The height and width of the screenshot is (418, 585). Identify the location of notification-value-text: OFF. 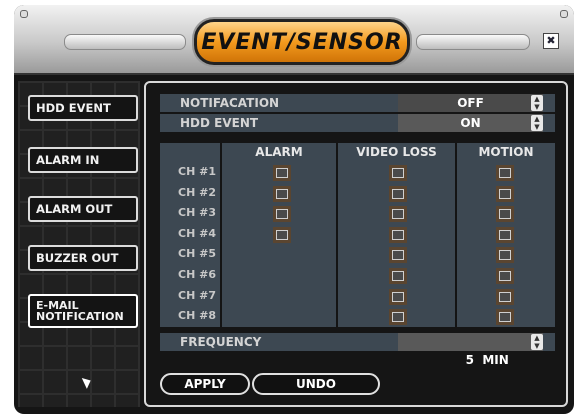
(470, 103).